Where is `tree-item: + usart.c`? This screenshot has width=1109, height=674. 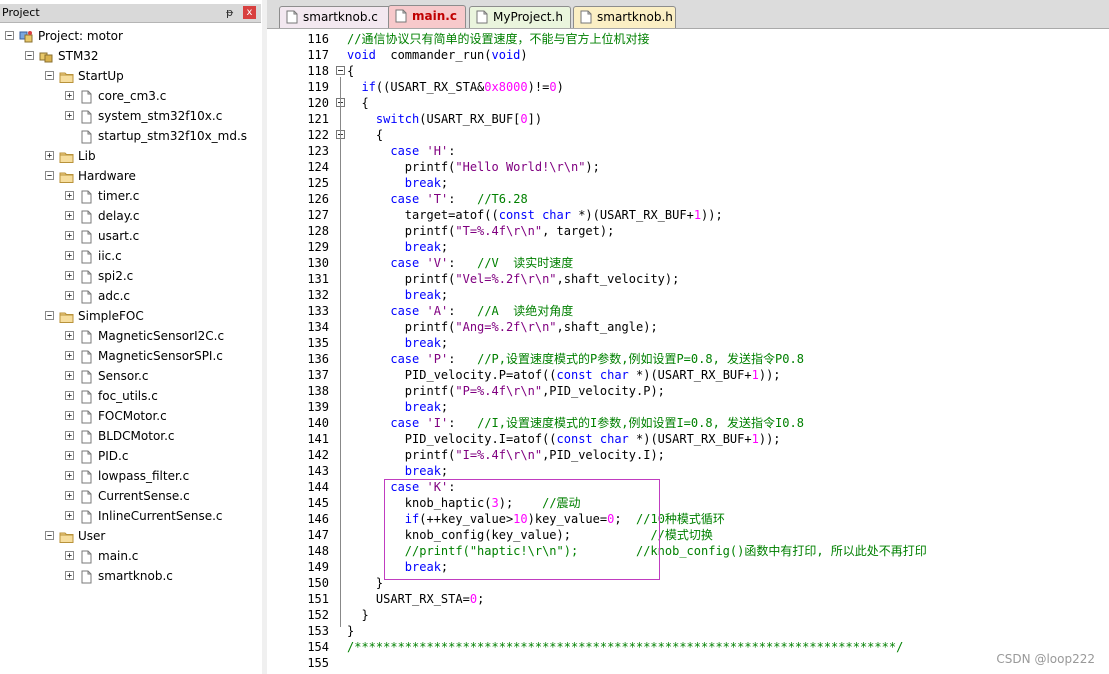 tree-item: + usart.c is located at coordinates (130, 236).